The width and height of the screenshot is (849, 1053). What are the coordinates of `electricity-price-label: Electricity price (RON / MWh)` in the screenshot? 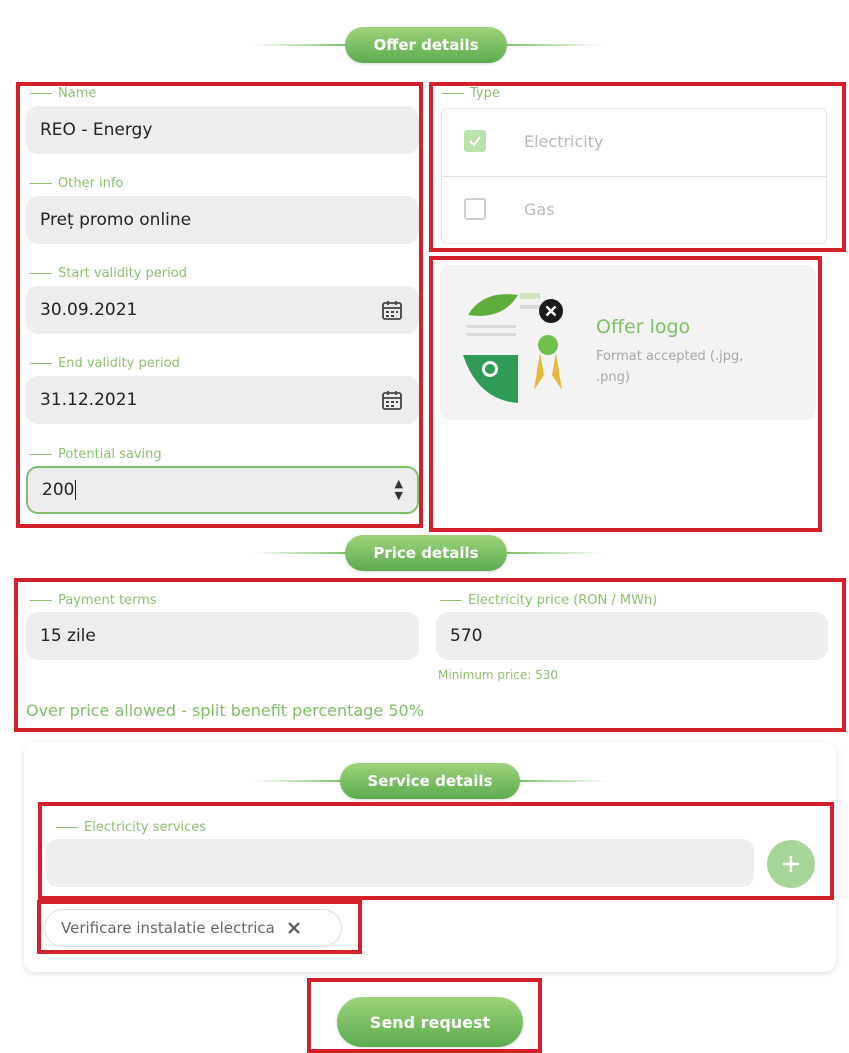 It's located at (548, 600).